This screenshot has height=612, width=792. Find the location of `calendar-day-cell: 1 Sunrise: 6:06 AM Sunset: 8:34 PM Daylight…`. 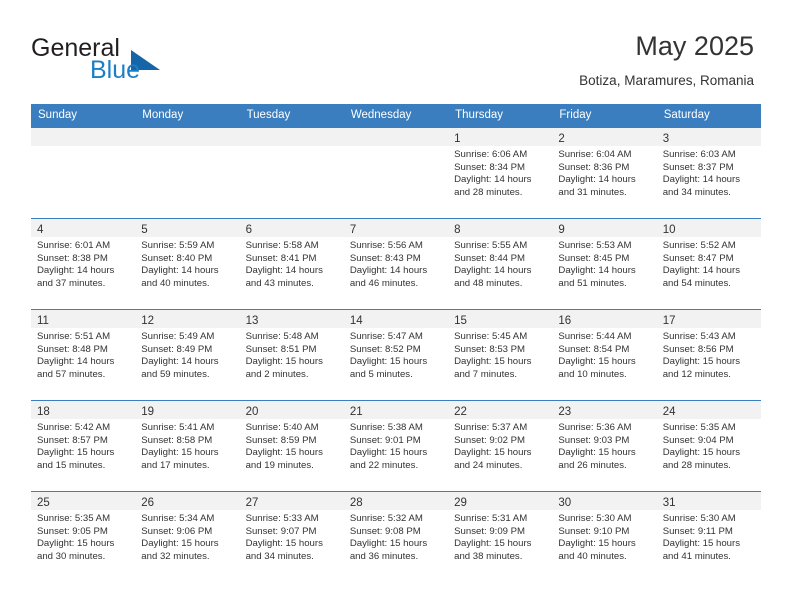

calendar-day-cell: 1 Sunrise: 6:06 AM Sunset: 8:34 PM Daylight… is located at coordinates (500, 172).